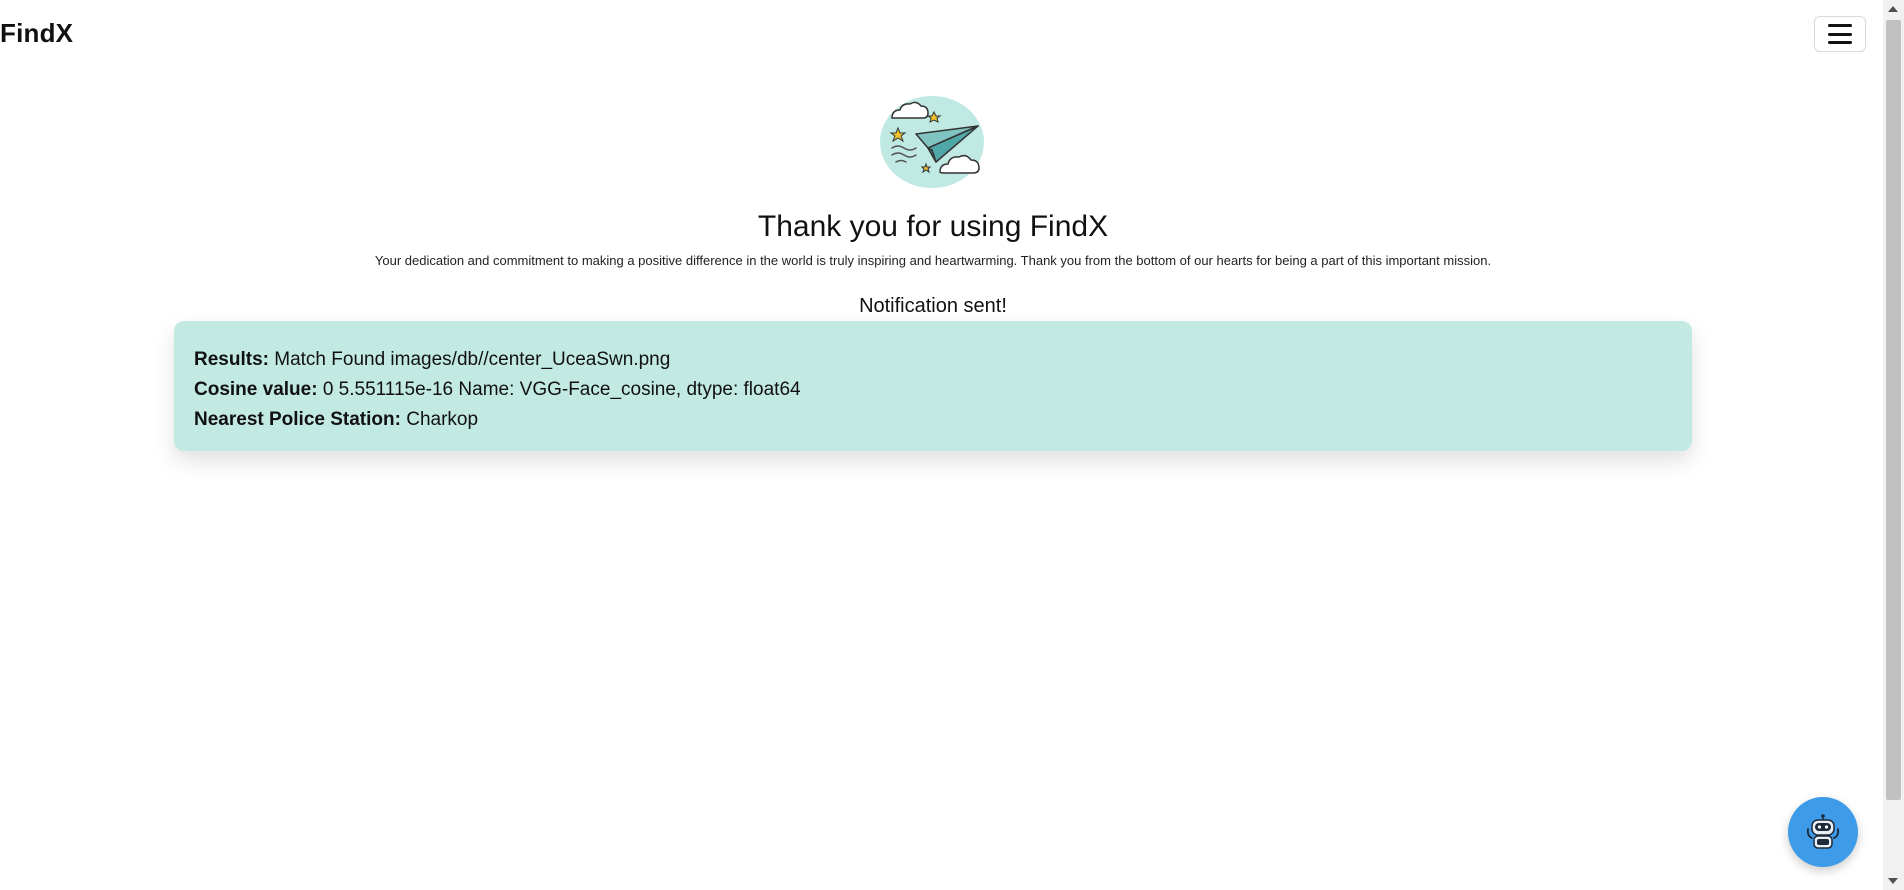 The width and height of the screenshot is (1904, 890). I want to click on station-value: Charkop, so click(442, 419).